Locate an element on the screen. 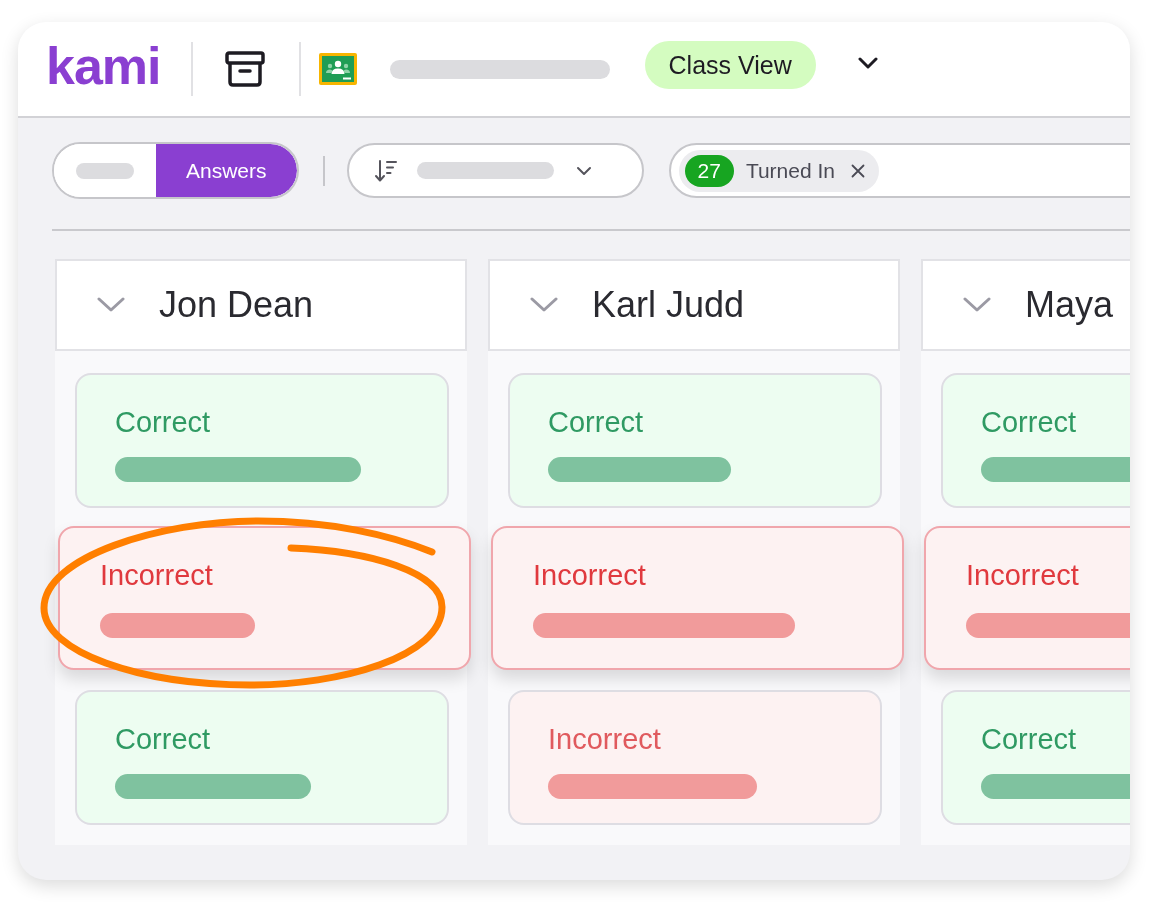  student-name: Jon Dean is located at coordinates (236, 305).